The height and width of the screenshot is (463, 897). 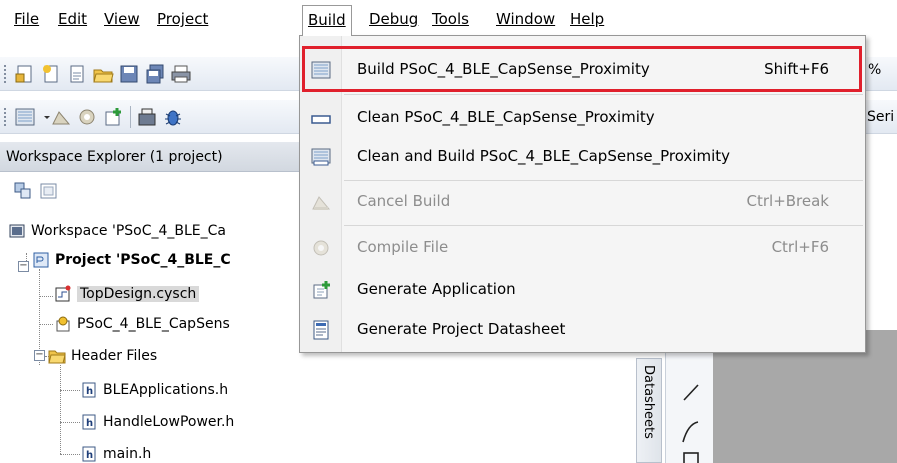 I want to click on toolbar-fragment-text: %, so click(x=875, y=70).